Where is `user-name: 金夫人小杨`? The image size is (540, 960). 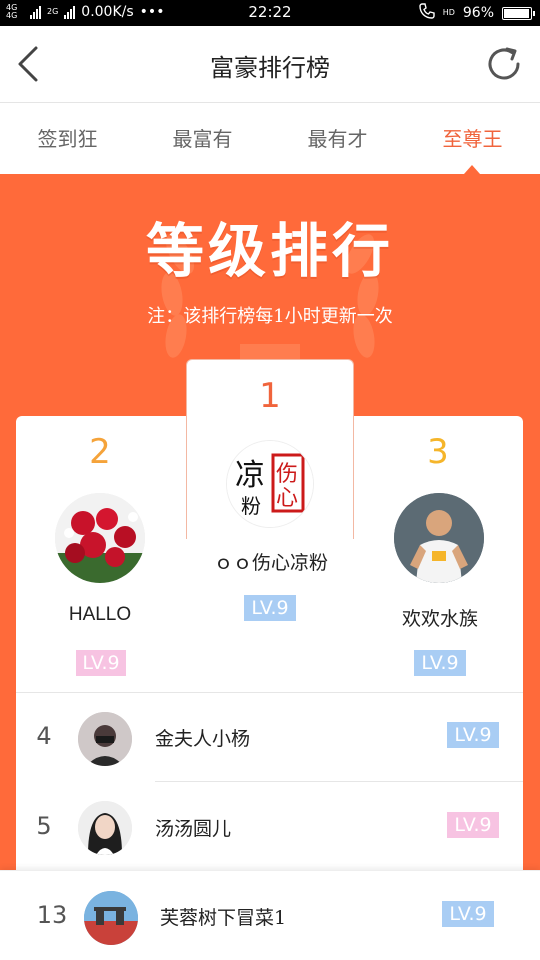 user-name: 金夫人小杨 is located at coordinates (203, 739).